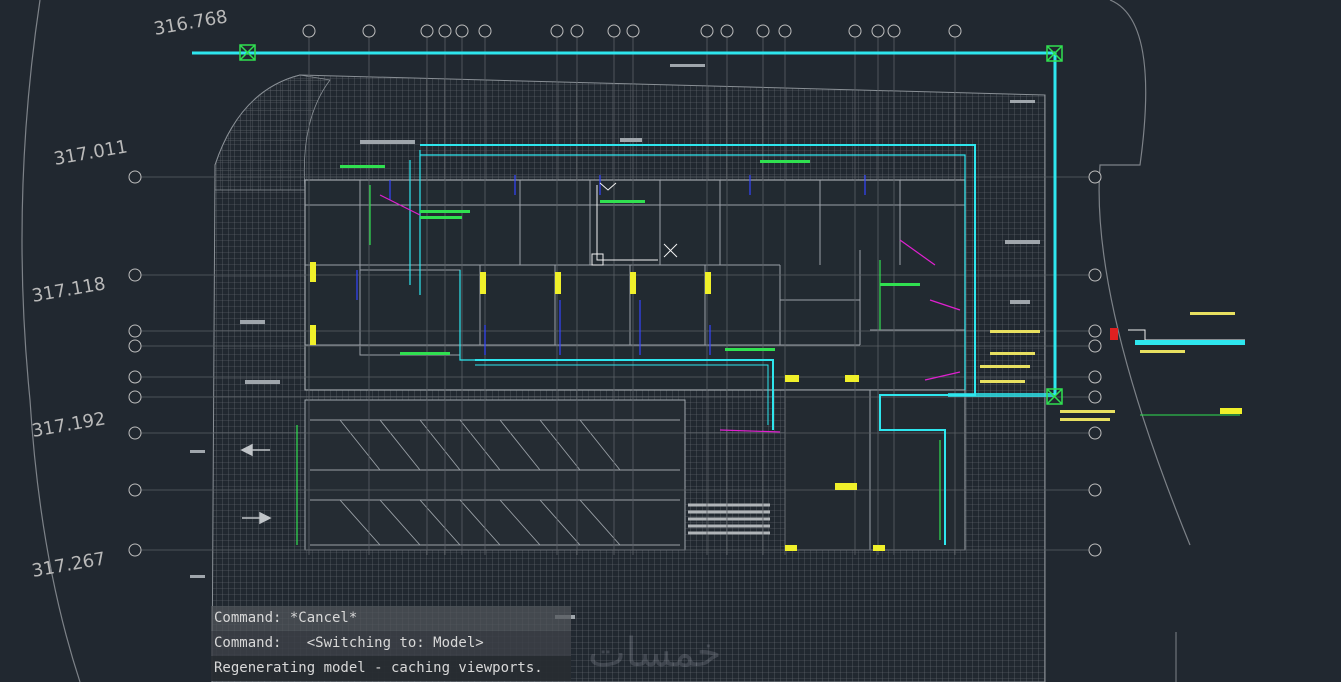  What do you see at coordinates (68, 290) in the screenshot?
I see `elevation-label-3: 317.118` at bounding box center [68, 290].